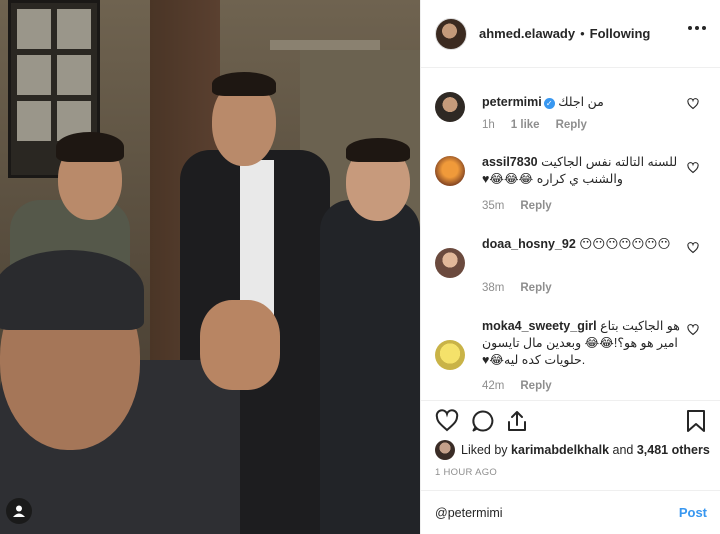 This screenshot has height=534, width=720. I want to click on action-bar, so click(570, 420).